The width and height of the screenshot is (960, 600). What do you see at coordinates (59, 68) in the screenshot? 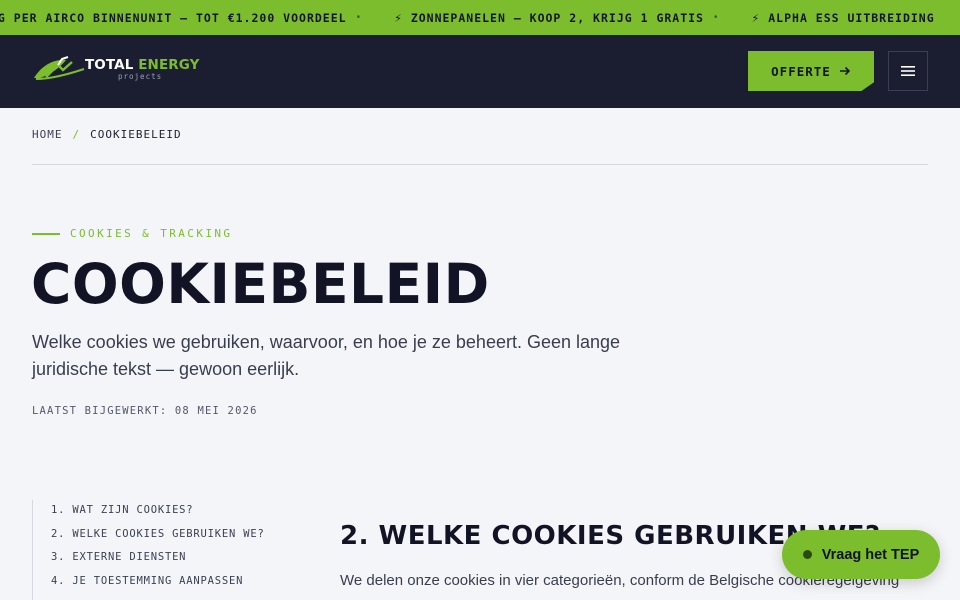
I see `logo-leaf-icon` at bounding box center [59, 68].